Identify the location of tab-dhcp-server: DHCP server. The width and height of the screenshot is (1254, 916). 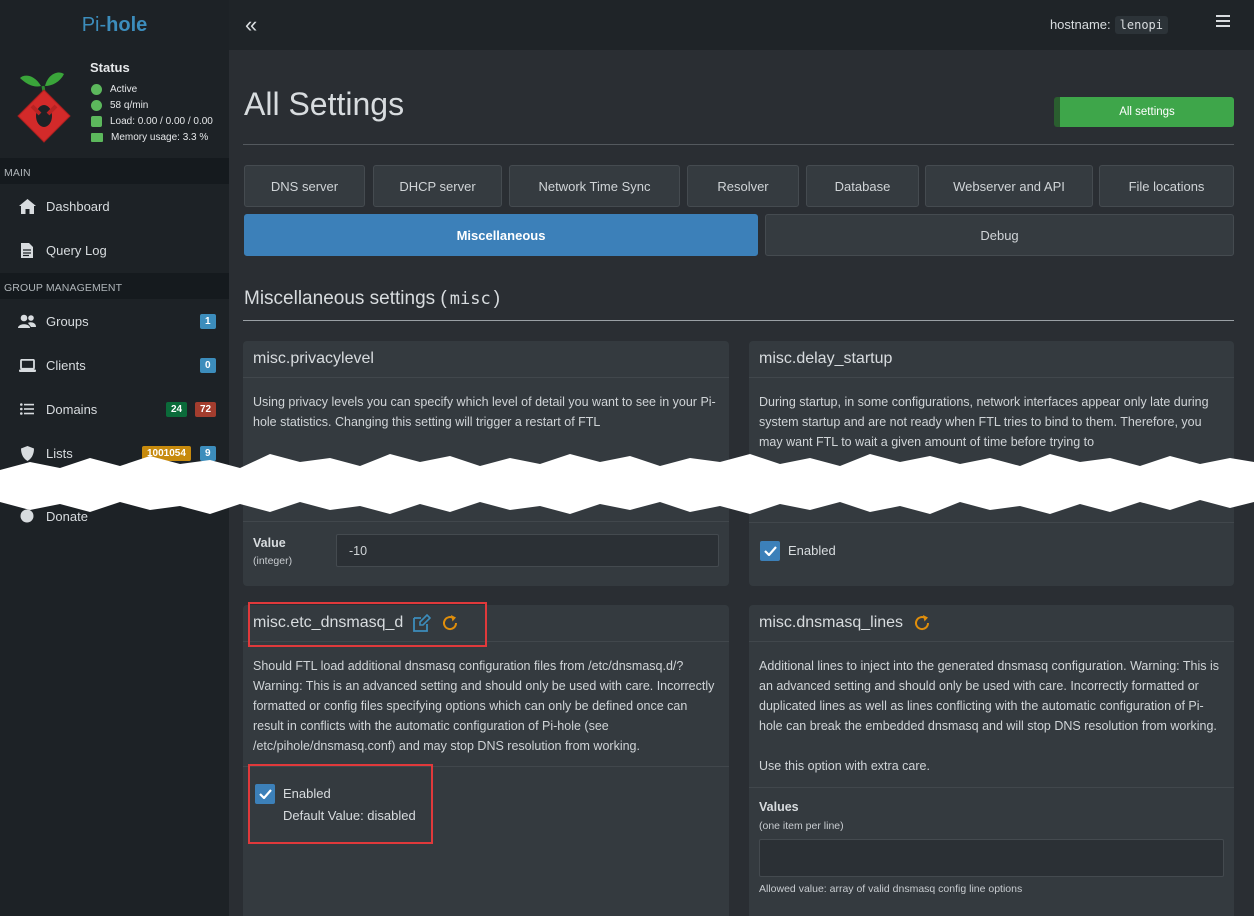
(437, 186).